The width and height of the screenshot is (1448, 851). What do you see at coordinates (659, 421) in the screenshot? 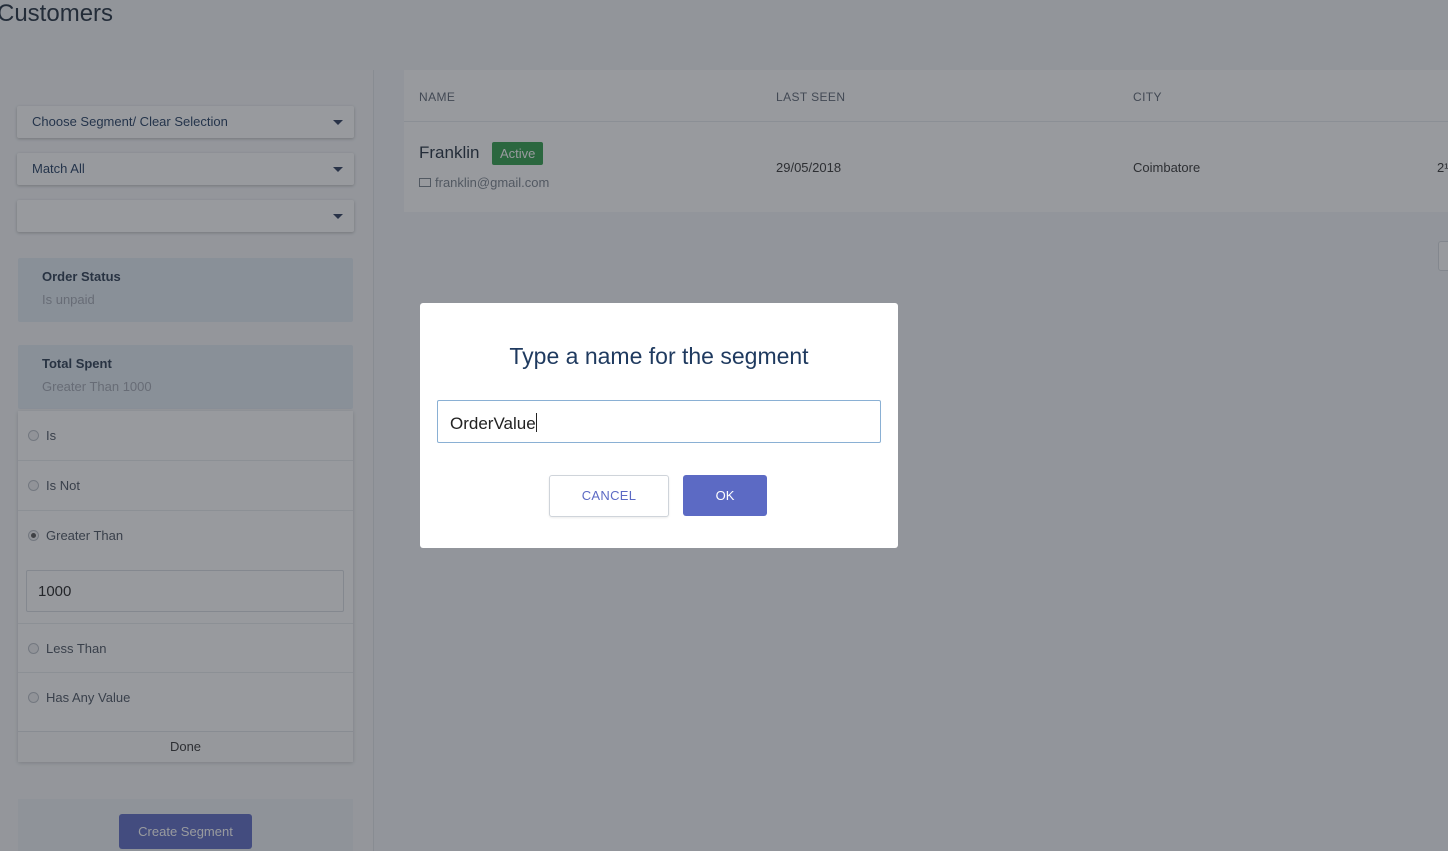
I see `segment-name-input: OrderValue` at bounding box center [659, 421].